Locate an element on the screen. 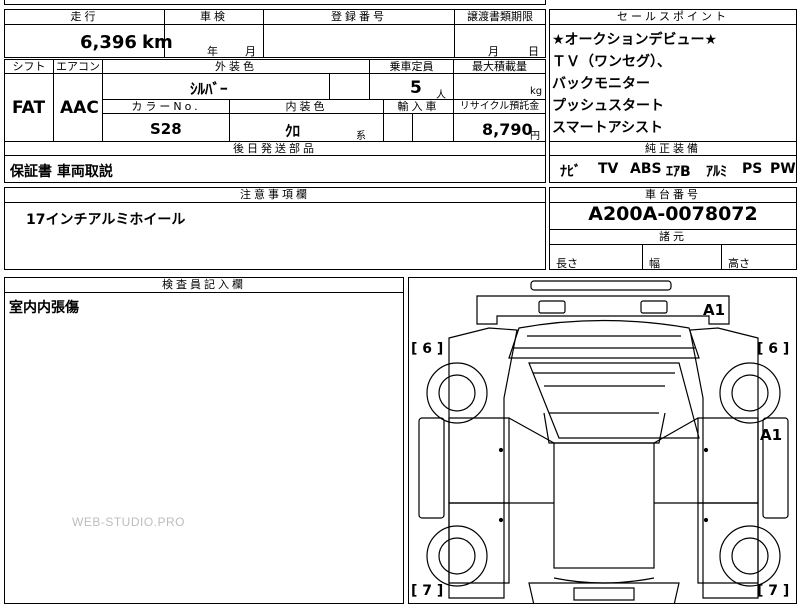 Image resolution: width=800 pixels, height=604 pixels. colorno-value: S28 is located at coordinates (166, 129).